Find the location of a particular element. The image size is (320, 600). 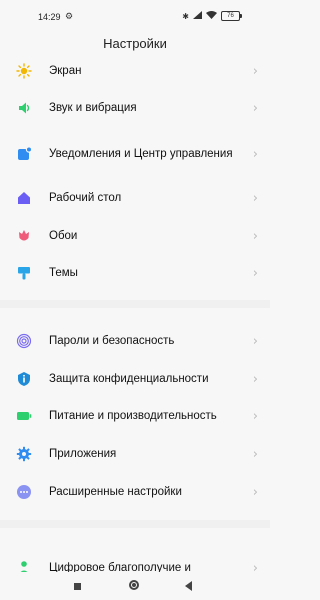

settings-item-additional: Расширенные настройки › is located at coordinates (135, 492).